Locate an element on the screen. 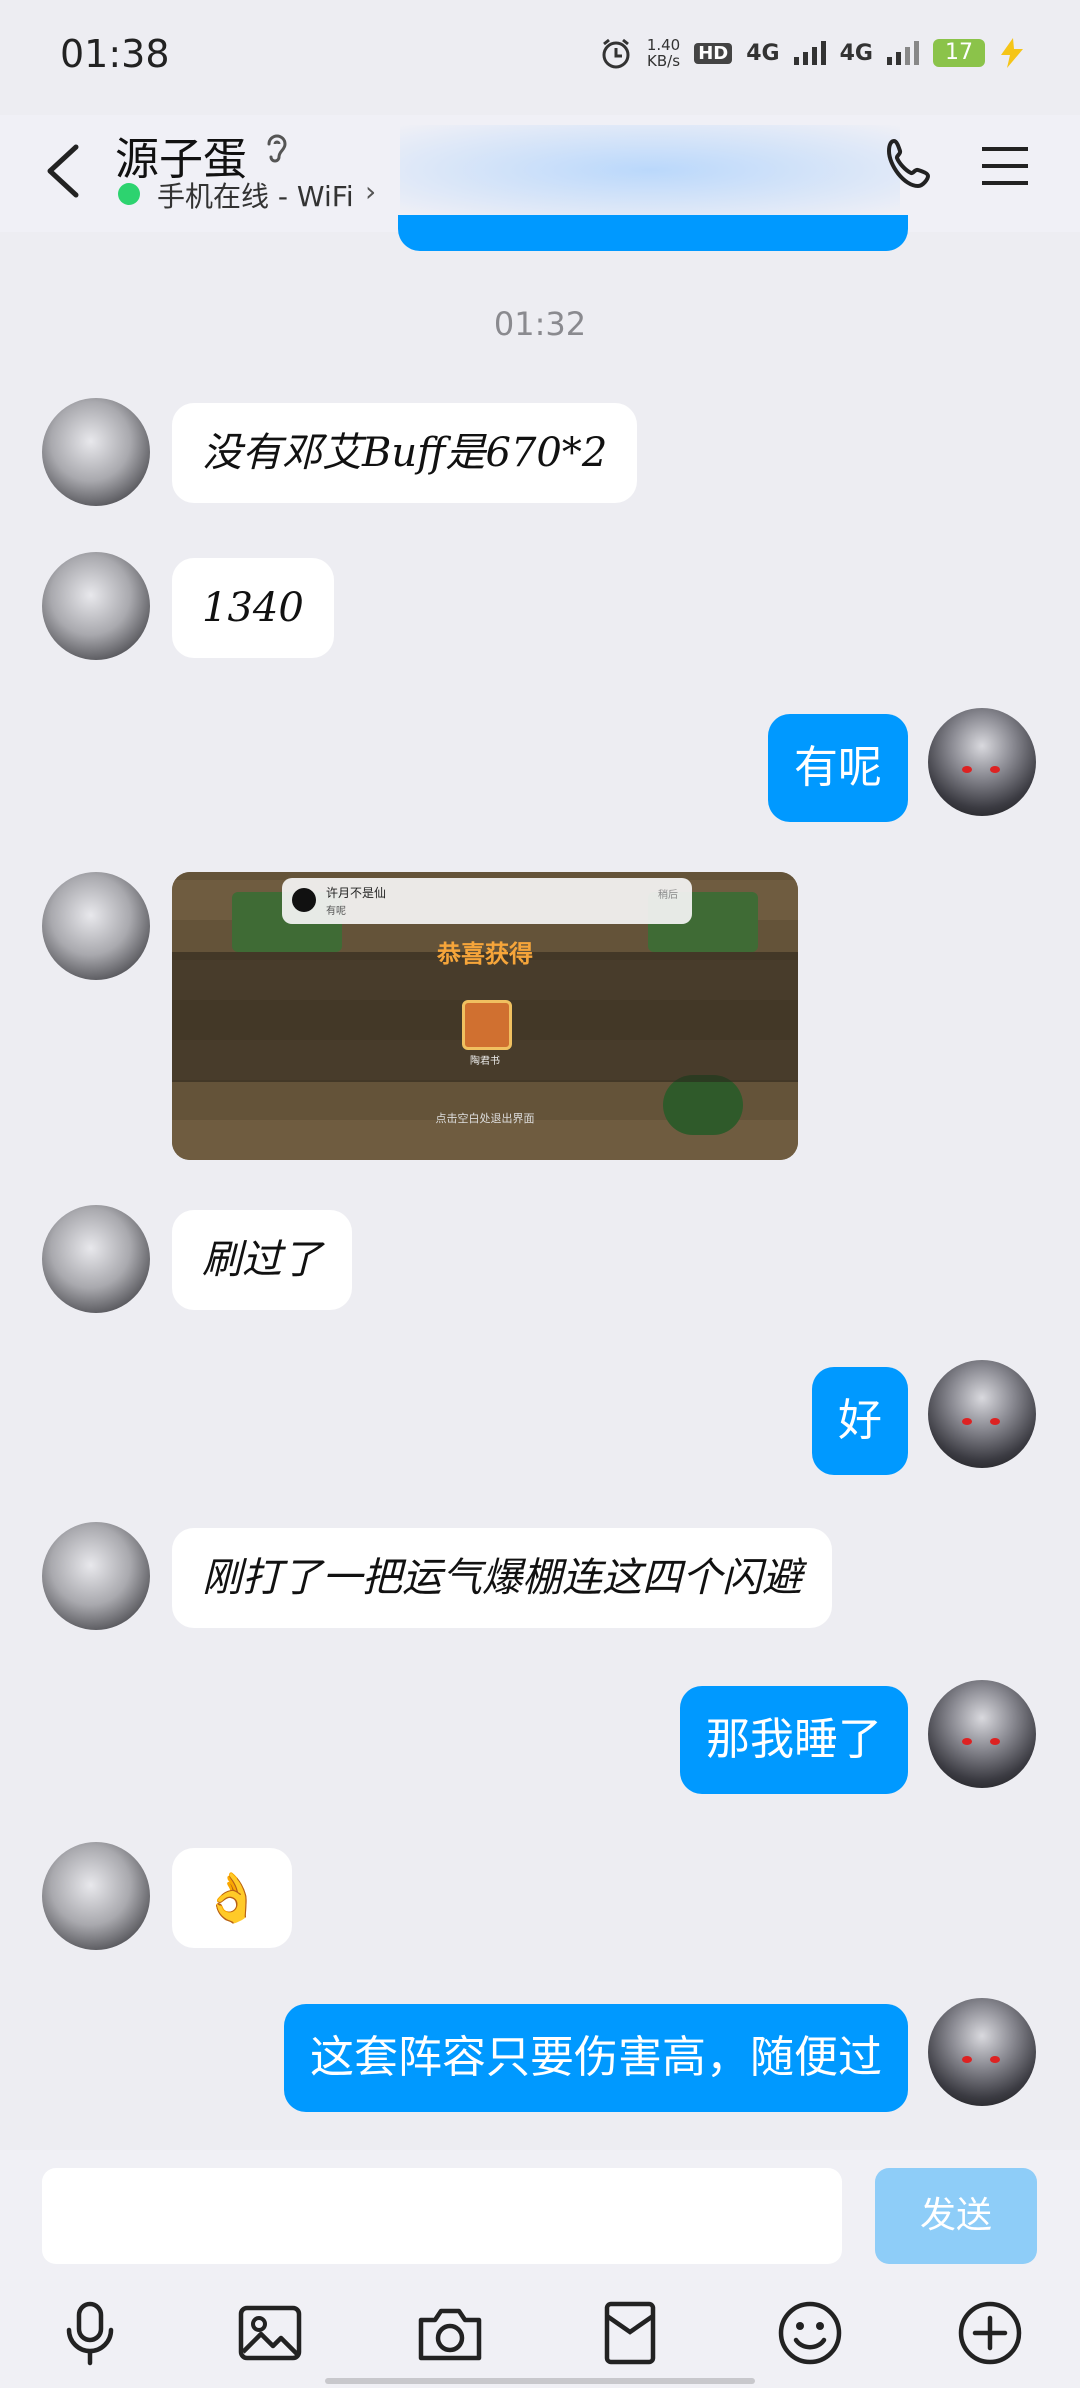 The image size is (1080, 2388). received-message: 没有邓艾Buff是670*2 is located at coordinates (405, 453).